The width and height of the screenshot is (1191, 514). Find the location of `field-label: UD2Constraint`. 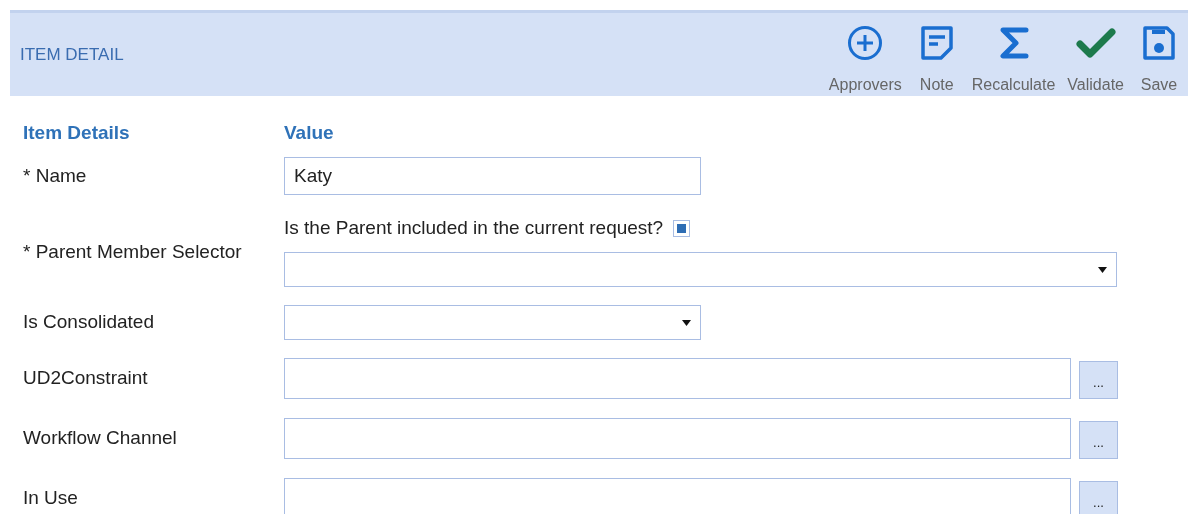

field-label: UD2Constraint is located at coordinates (86, 378).